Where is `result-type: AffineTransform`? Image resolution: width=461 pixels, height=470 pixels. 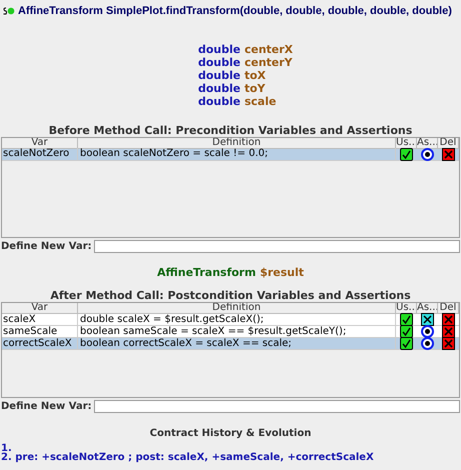 result-type: AffineTransform is located at coordinates (206, 272).